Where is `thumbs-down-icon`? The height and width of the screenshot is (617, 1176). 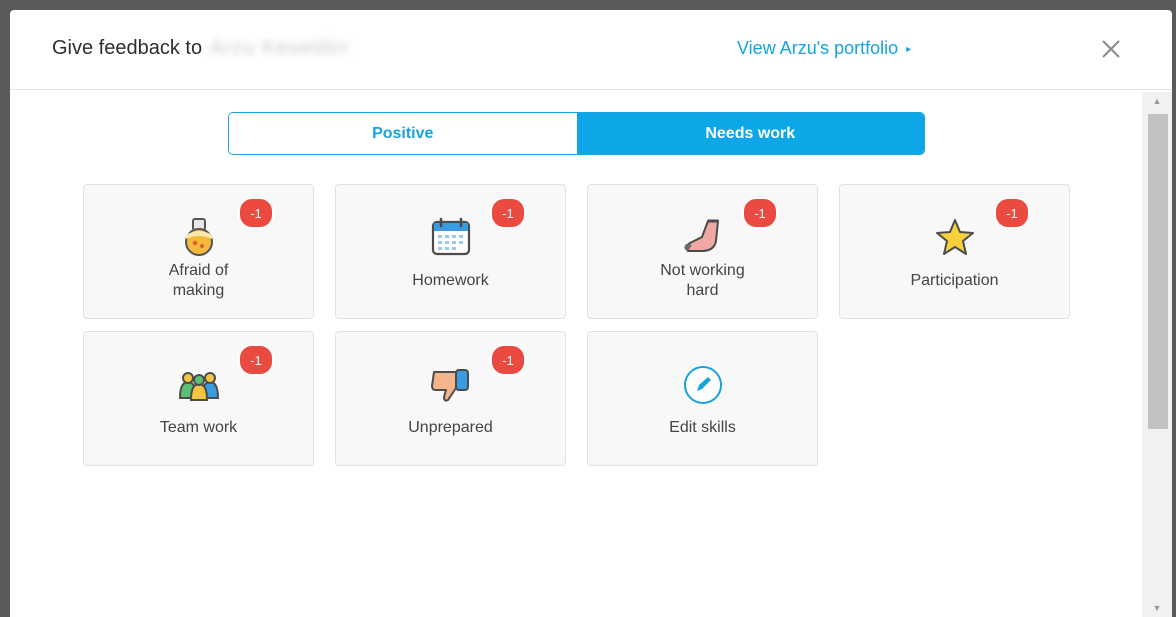 thumbs-down-icon is located at coordinates (451, 384).